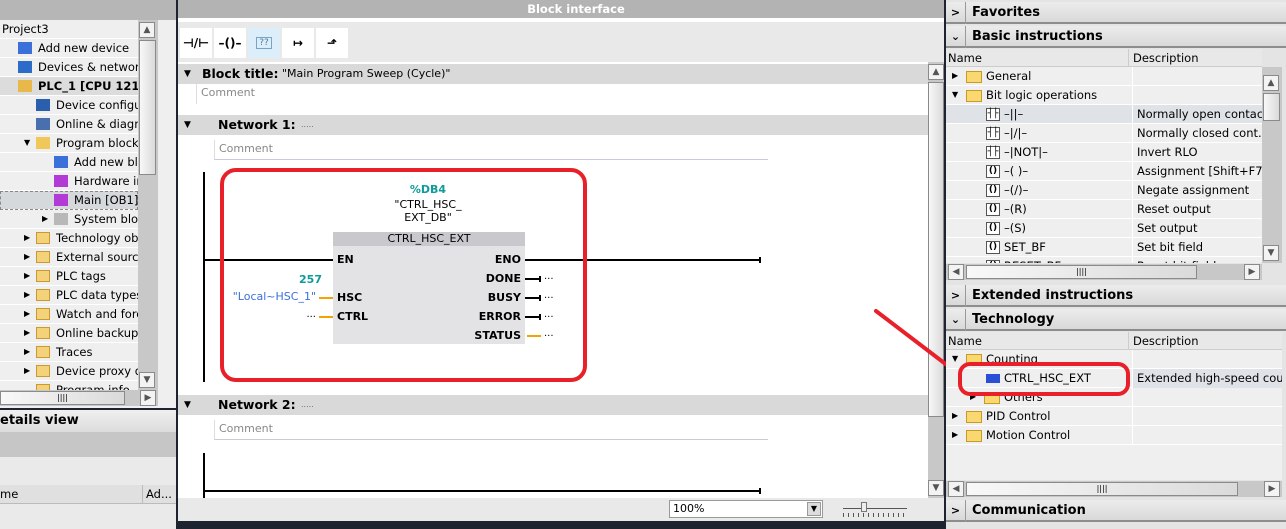 The height and width of the screenshot is (529, 1286). What do you see at coordinates (69, 371) in the screenshot?
I see `tree-item: ▶ Device proxy data` at bounding box center [69, 371].